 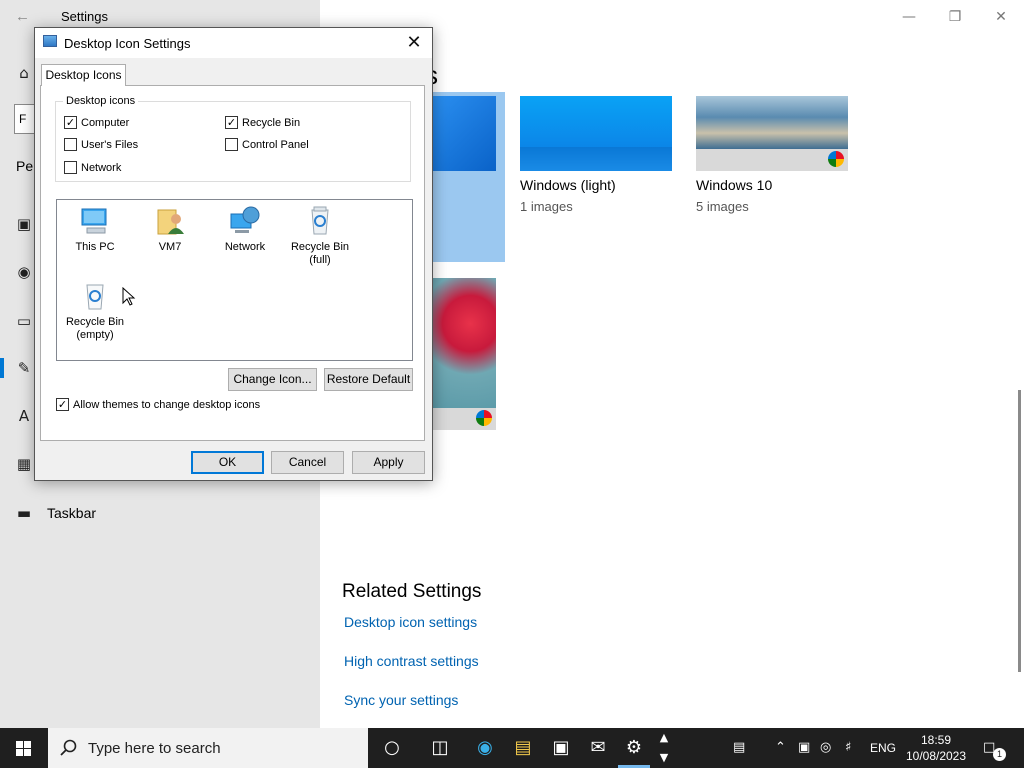 What do you see at coordinates (275, 145) in the screenshot?
I see `checkbox-control-panel-label: Control Panel` at bounding box center [275, 145].